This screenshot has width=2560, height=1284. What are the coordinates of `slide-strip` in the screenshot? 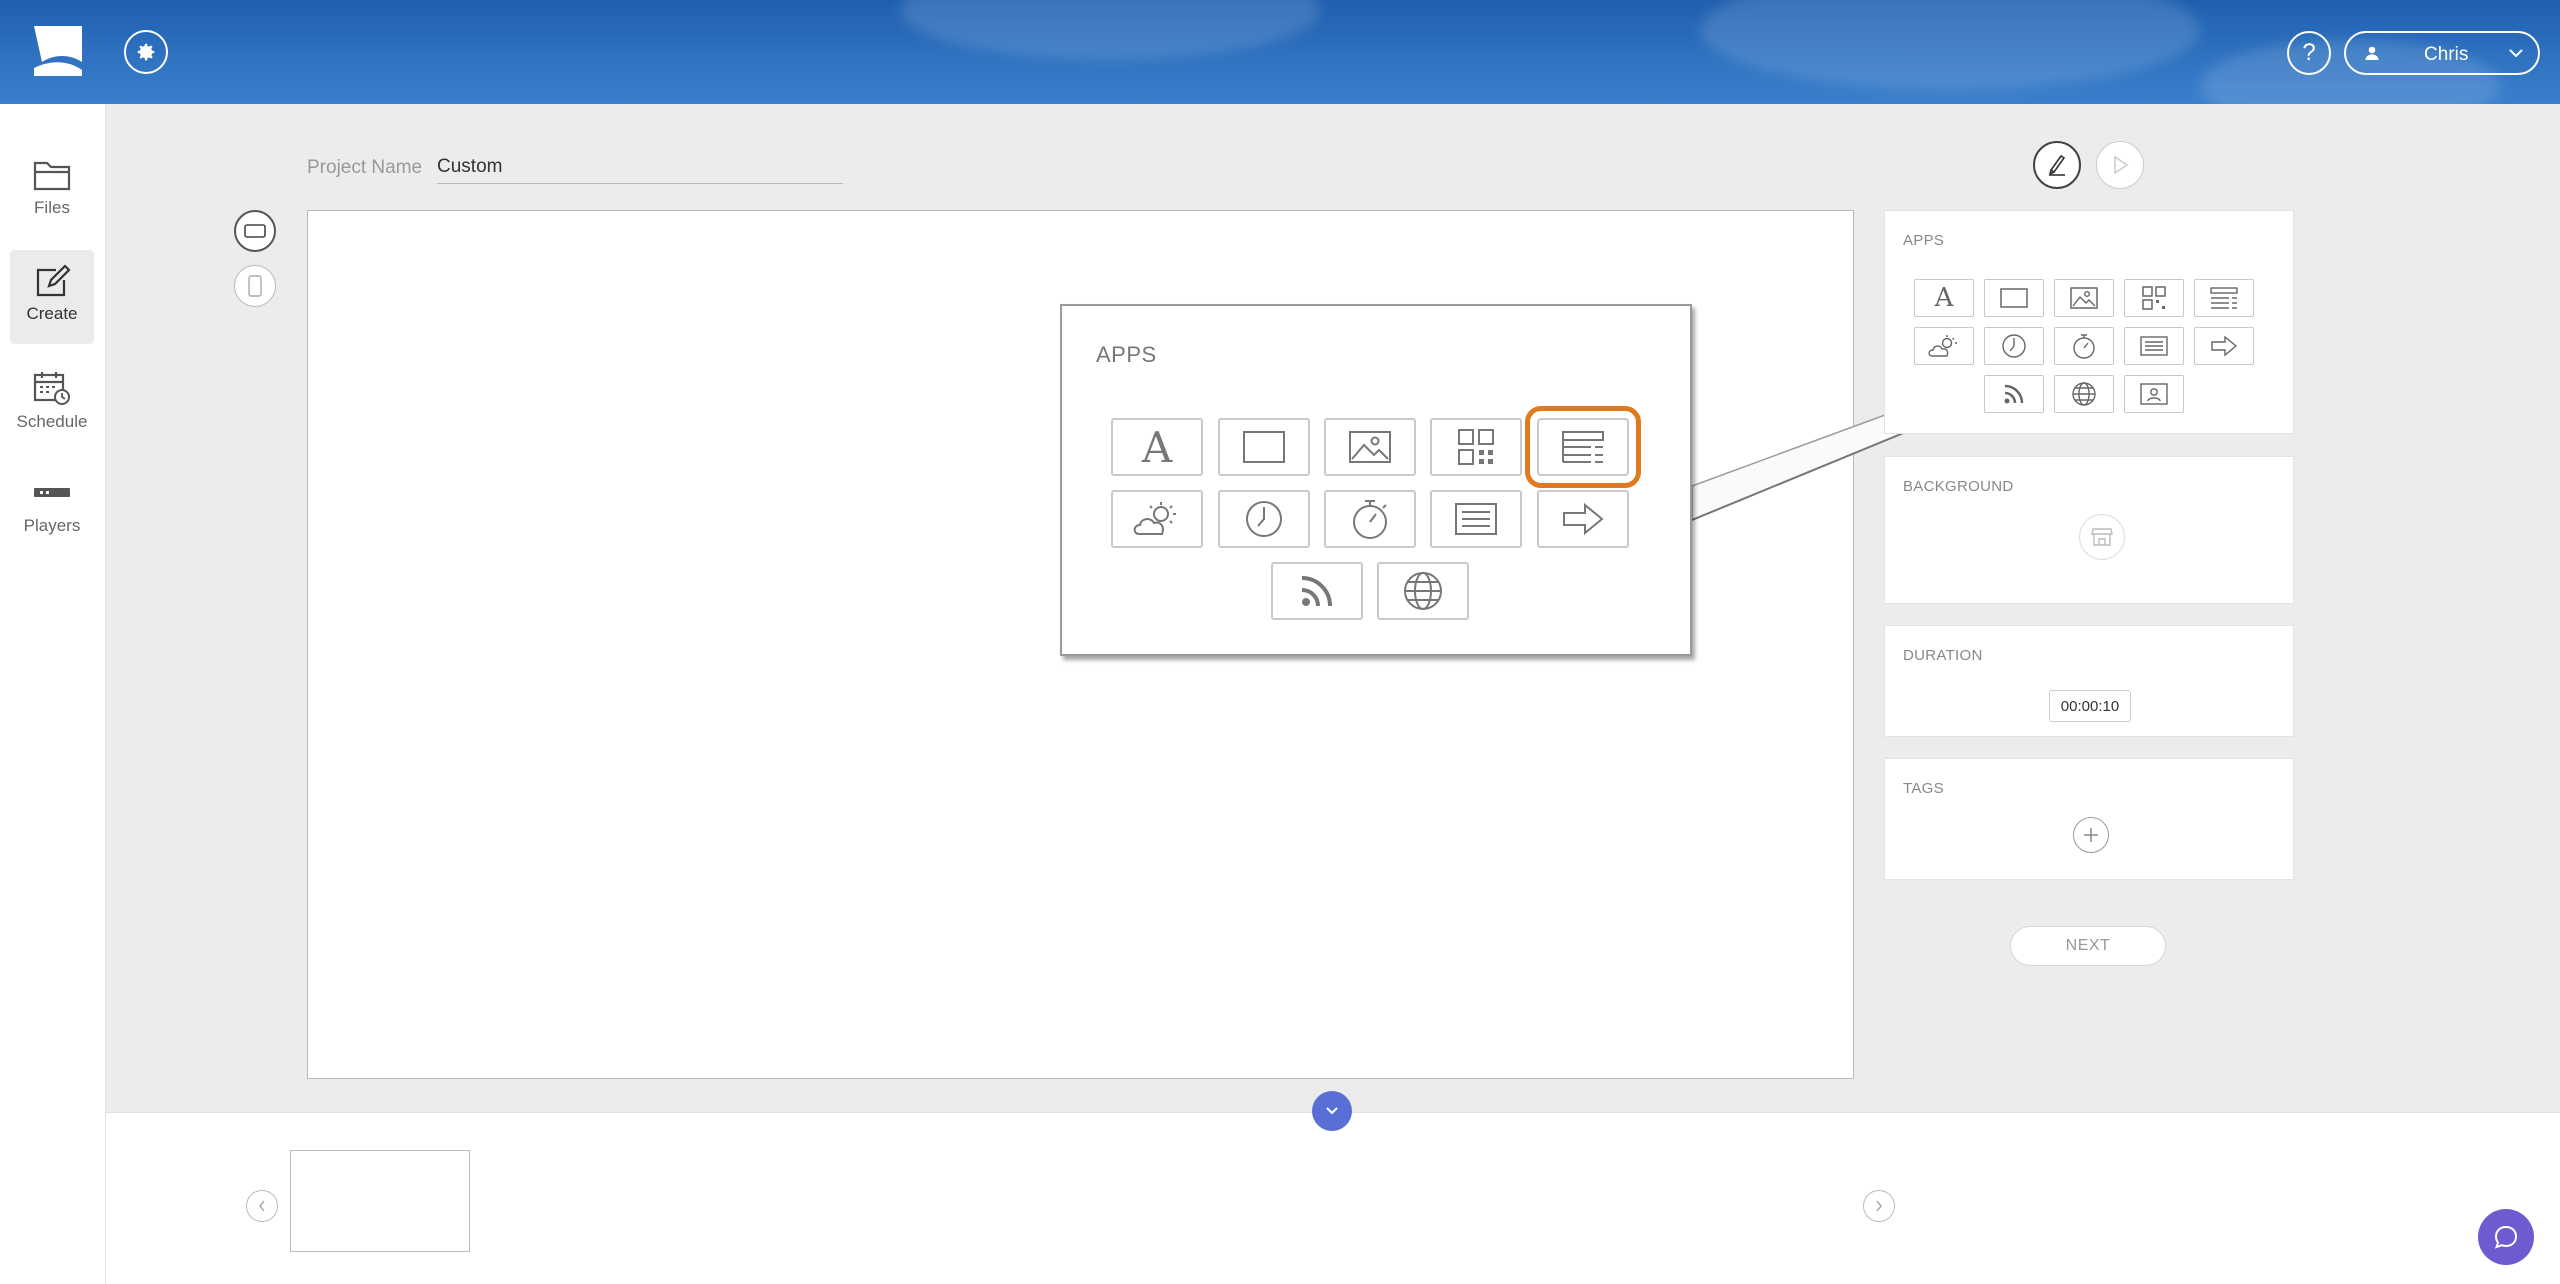 It's located at (1333, 1198).